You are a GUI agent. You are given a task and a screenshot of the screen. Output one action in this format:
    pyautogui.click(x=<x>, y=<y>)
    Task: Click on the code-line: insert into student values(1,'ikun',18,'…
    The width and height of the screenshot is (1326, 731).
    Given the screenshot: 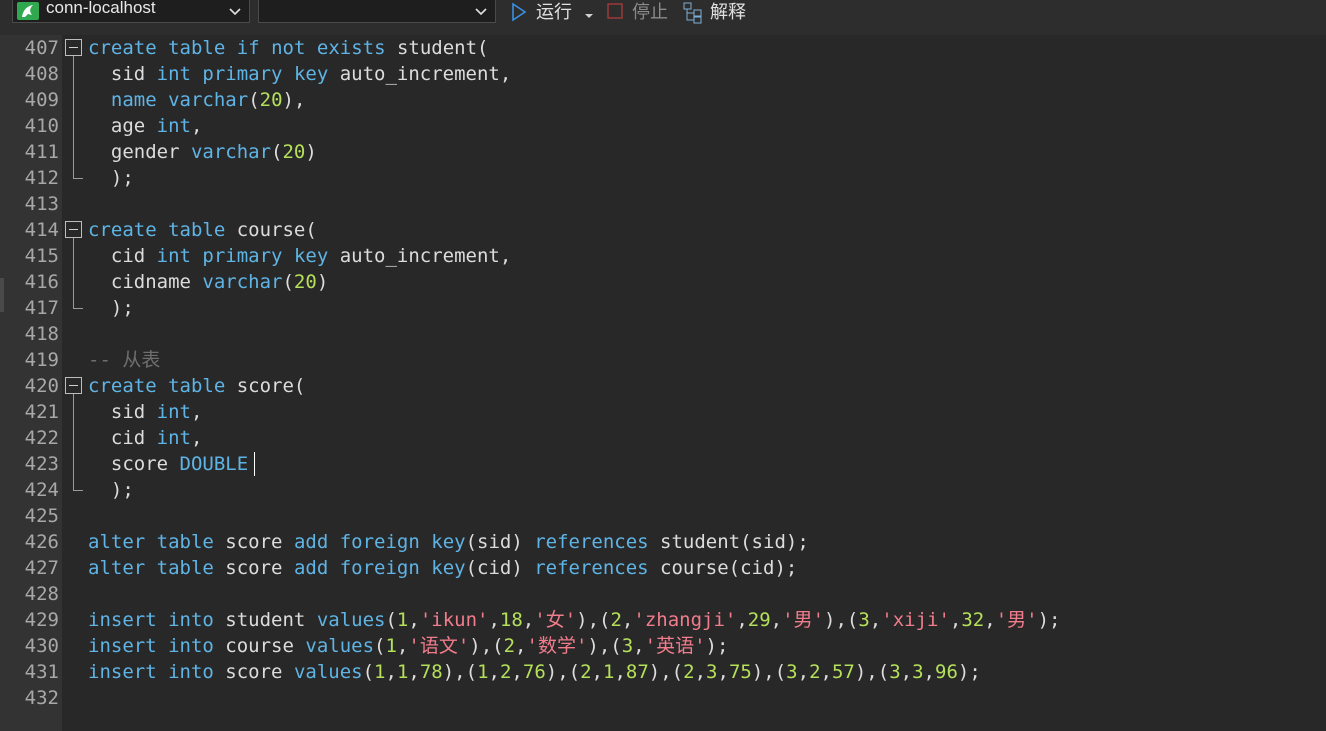 What is the action you would take?
    pyautogui.click(x=574, y=620)
    